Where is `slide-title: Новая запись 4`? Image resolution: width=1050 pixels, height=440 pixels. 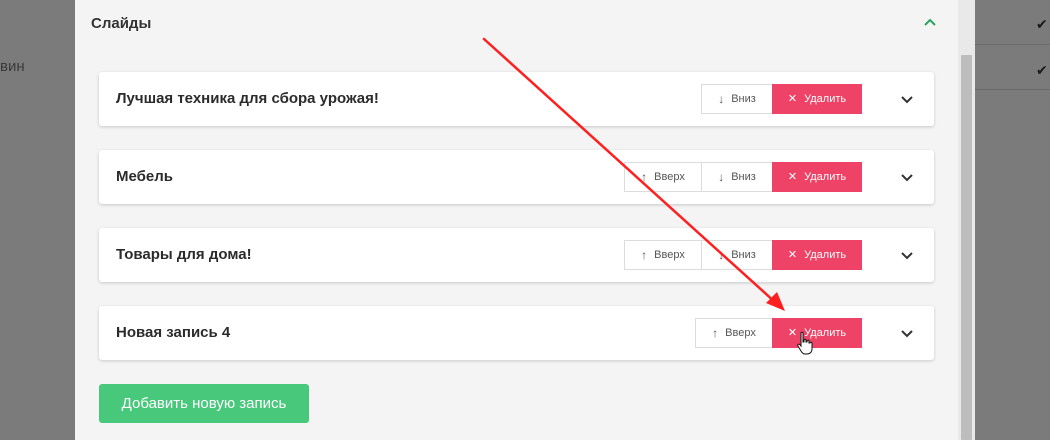
slide-title: Новая запись 4 is located at coordinates (173, 332).